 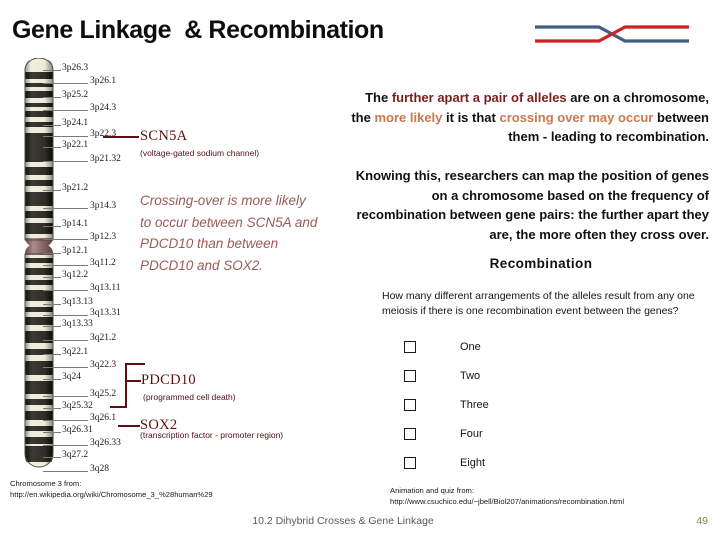 I want to click on pdcd10-leader-vertical, so click(x=126, y=385).